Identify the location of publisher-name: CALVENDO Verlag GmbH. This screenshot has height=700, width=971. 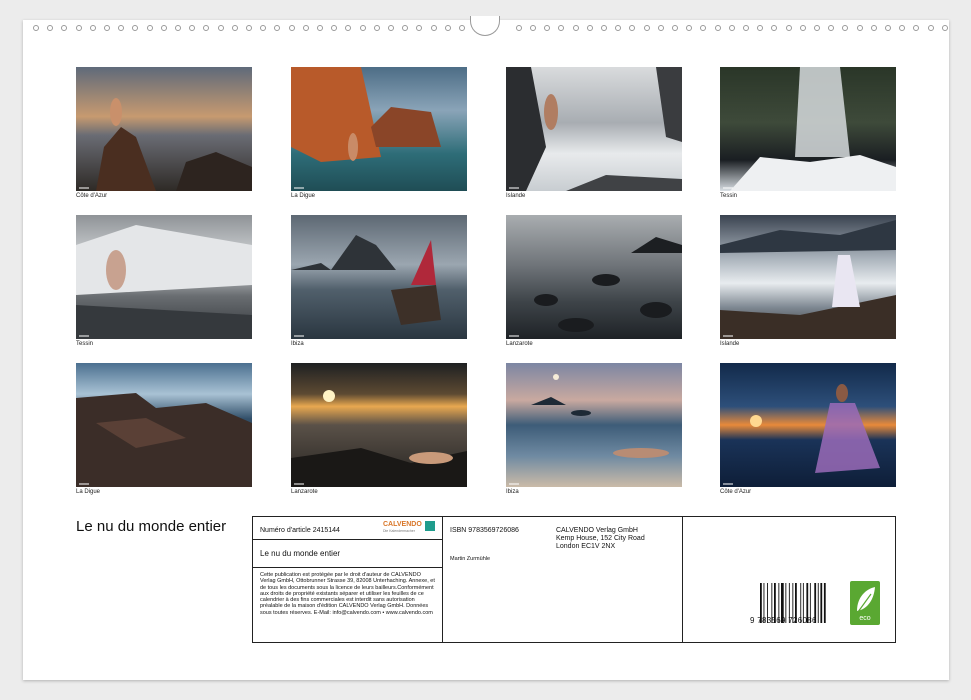
(597, 530).